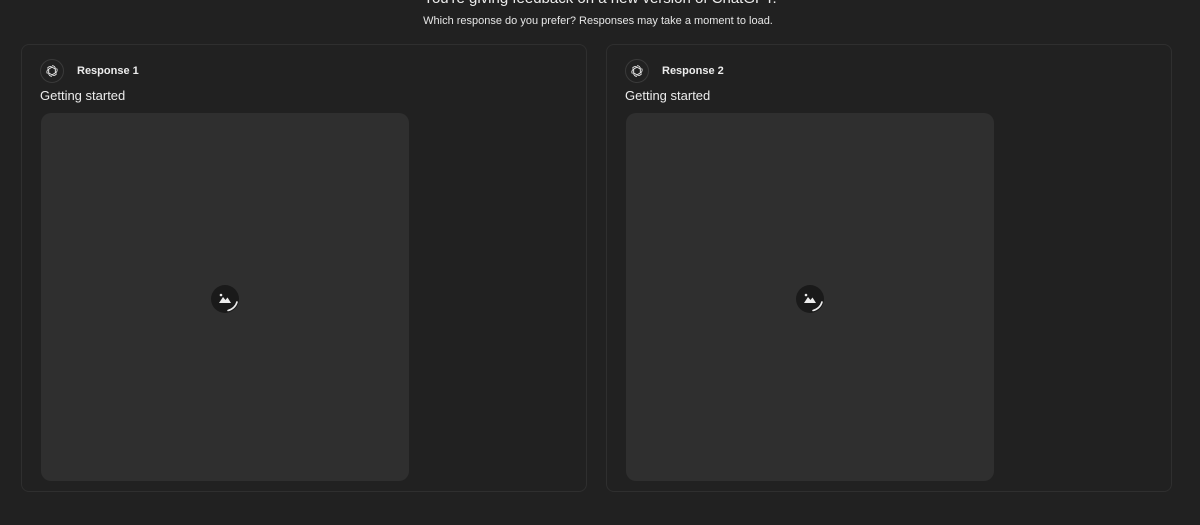 The image size is (1200, 525). What do you see at coordinates (108, 71) in the screenshot?
I see `response-label: Response 1` at bounding box center [108, 71].